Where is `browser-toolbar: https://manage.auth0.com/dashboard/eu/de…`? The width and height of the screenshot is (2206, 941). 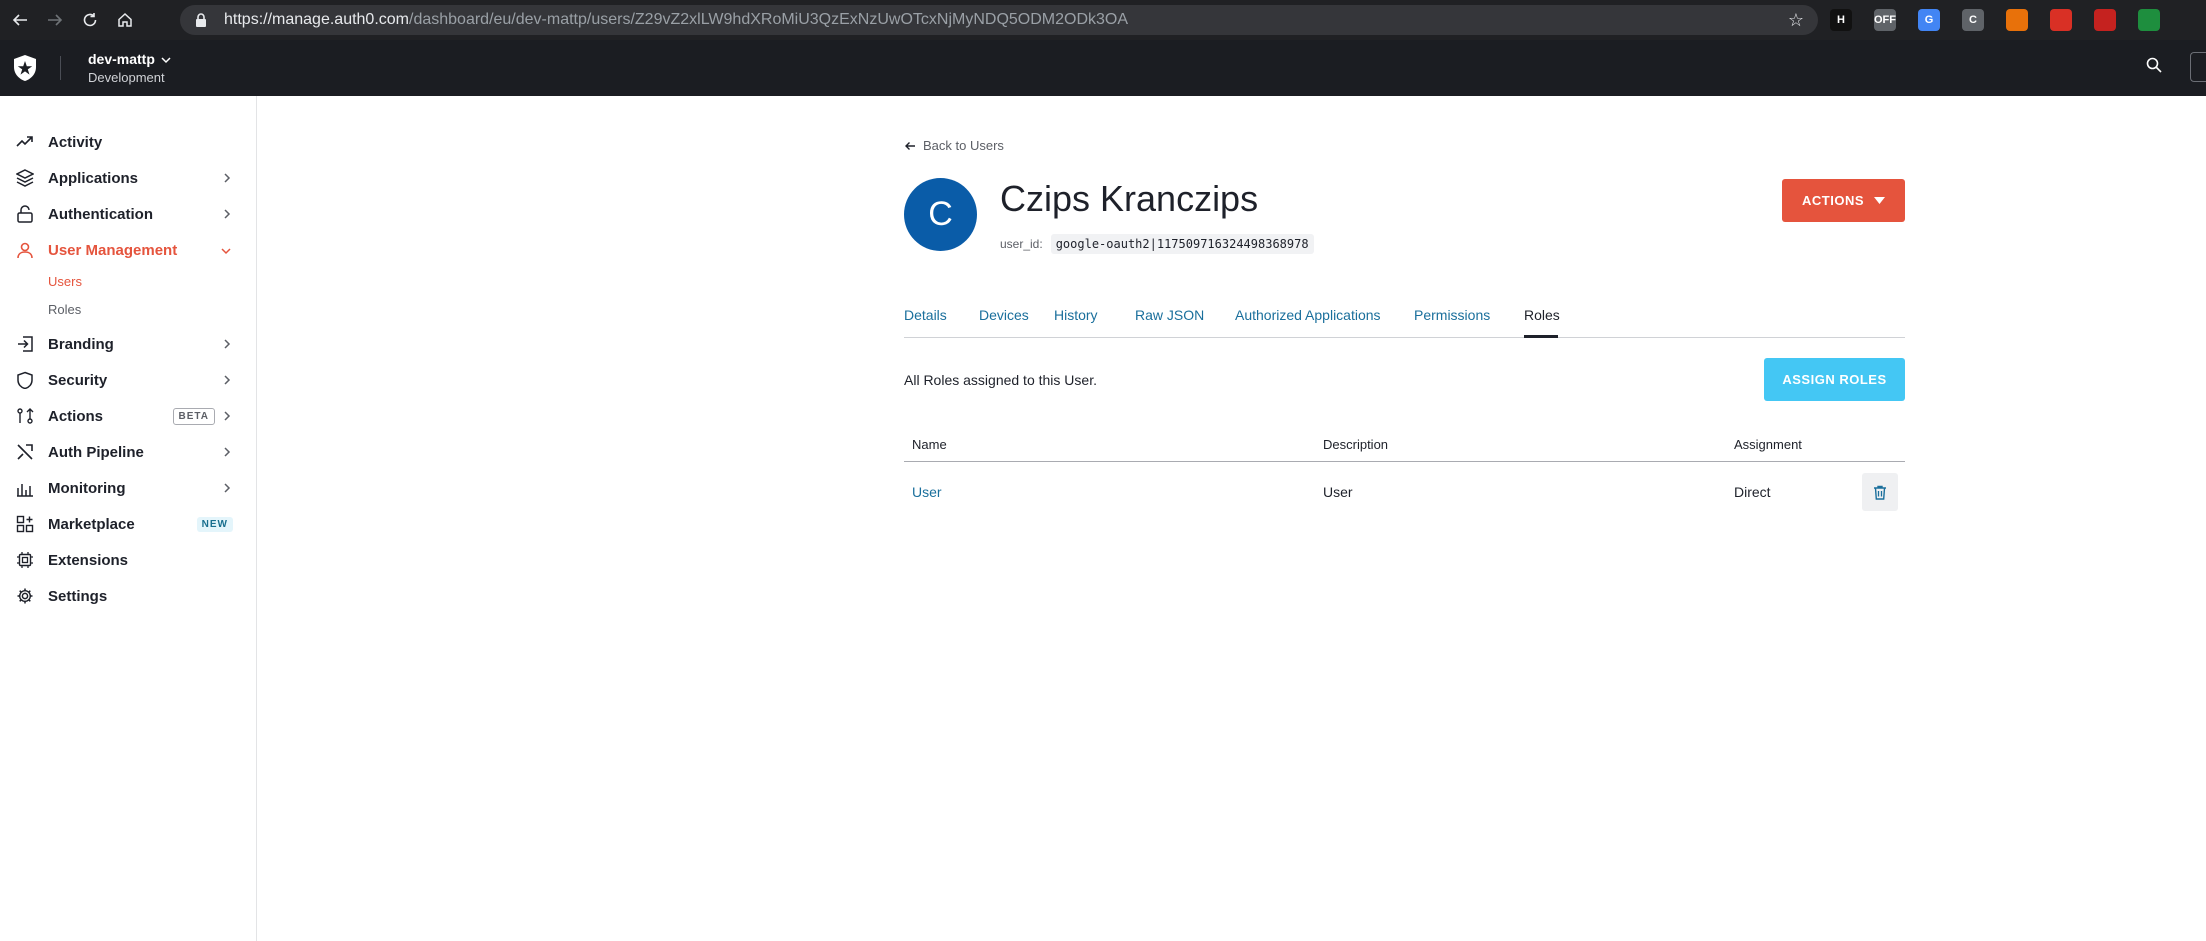
browser-toolbar: https://manage.auth0.com/dashboard/eu/de… is located at coordinates (1103, 20).